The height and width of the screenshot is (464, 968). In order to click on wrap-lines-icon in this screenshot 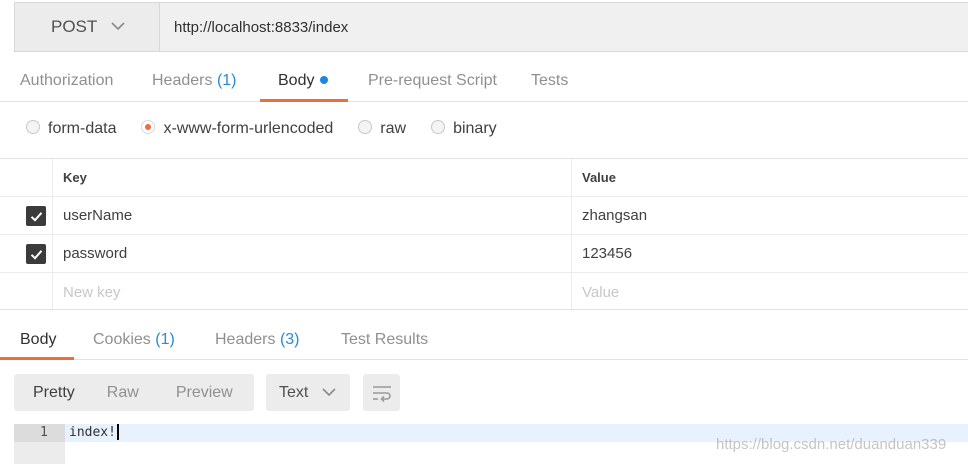, I will do `click(381, 393)`.